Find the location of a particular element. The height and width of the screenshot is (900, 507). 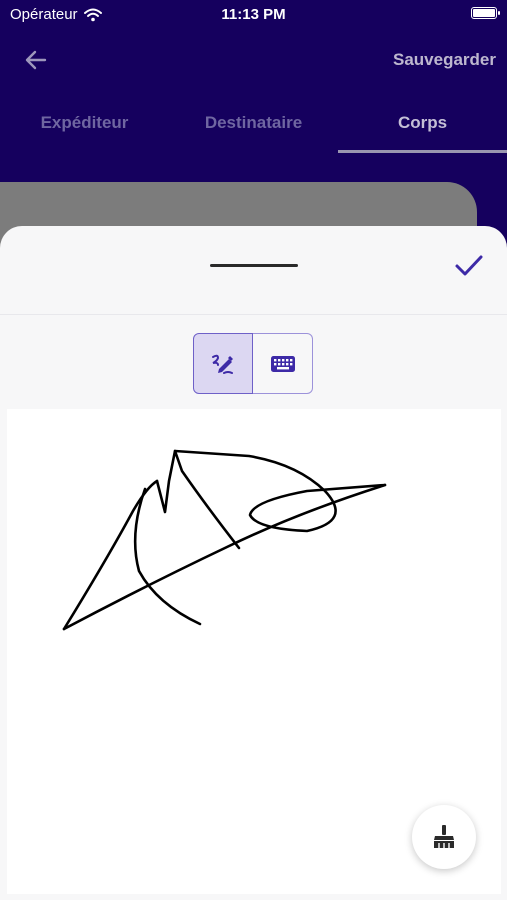

save-button: Sauvegarder is located at coordinates (444, 60).